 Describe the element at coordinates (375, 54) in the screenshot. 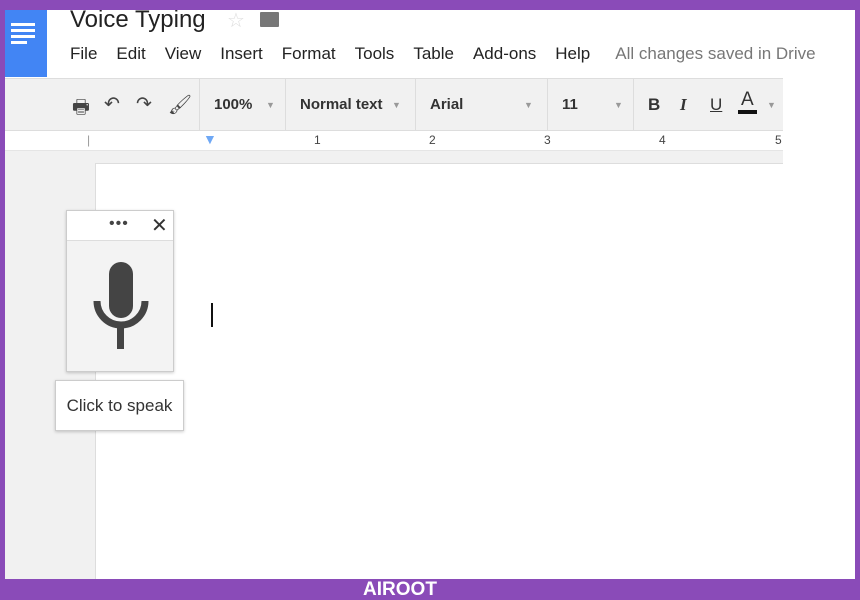

I see `menu-tools: Tools` at that location.